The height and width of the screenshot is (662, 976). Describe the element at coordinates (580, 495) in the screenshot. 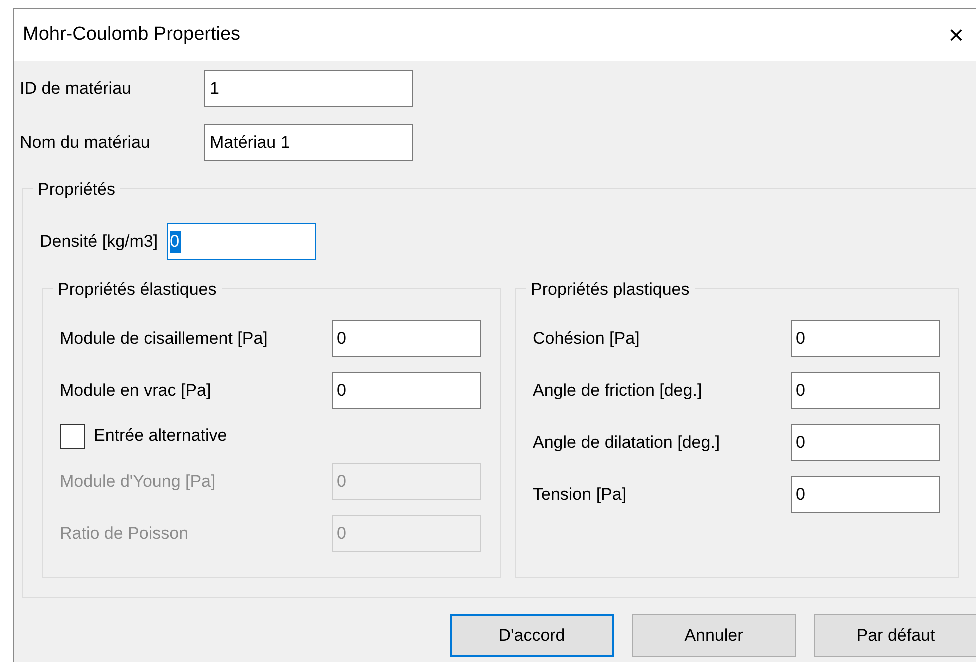

I see `field-label: Tension [Pa]` at that location.